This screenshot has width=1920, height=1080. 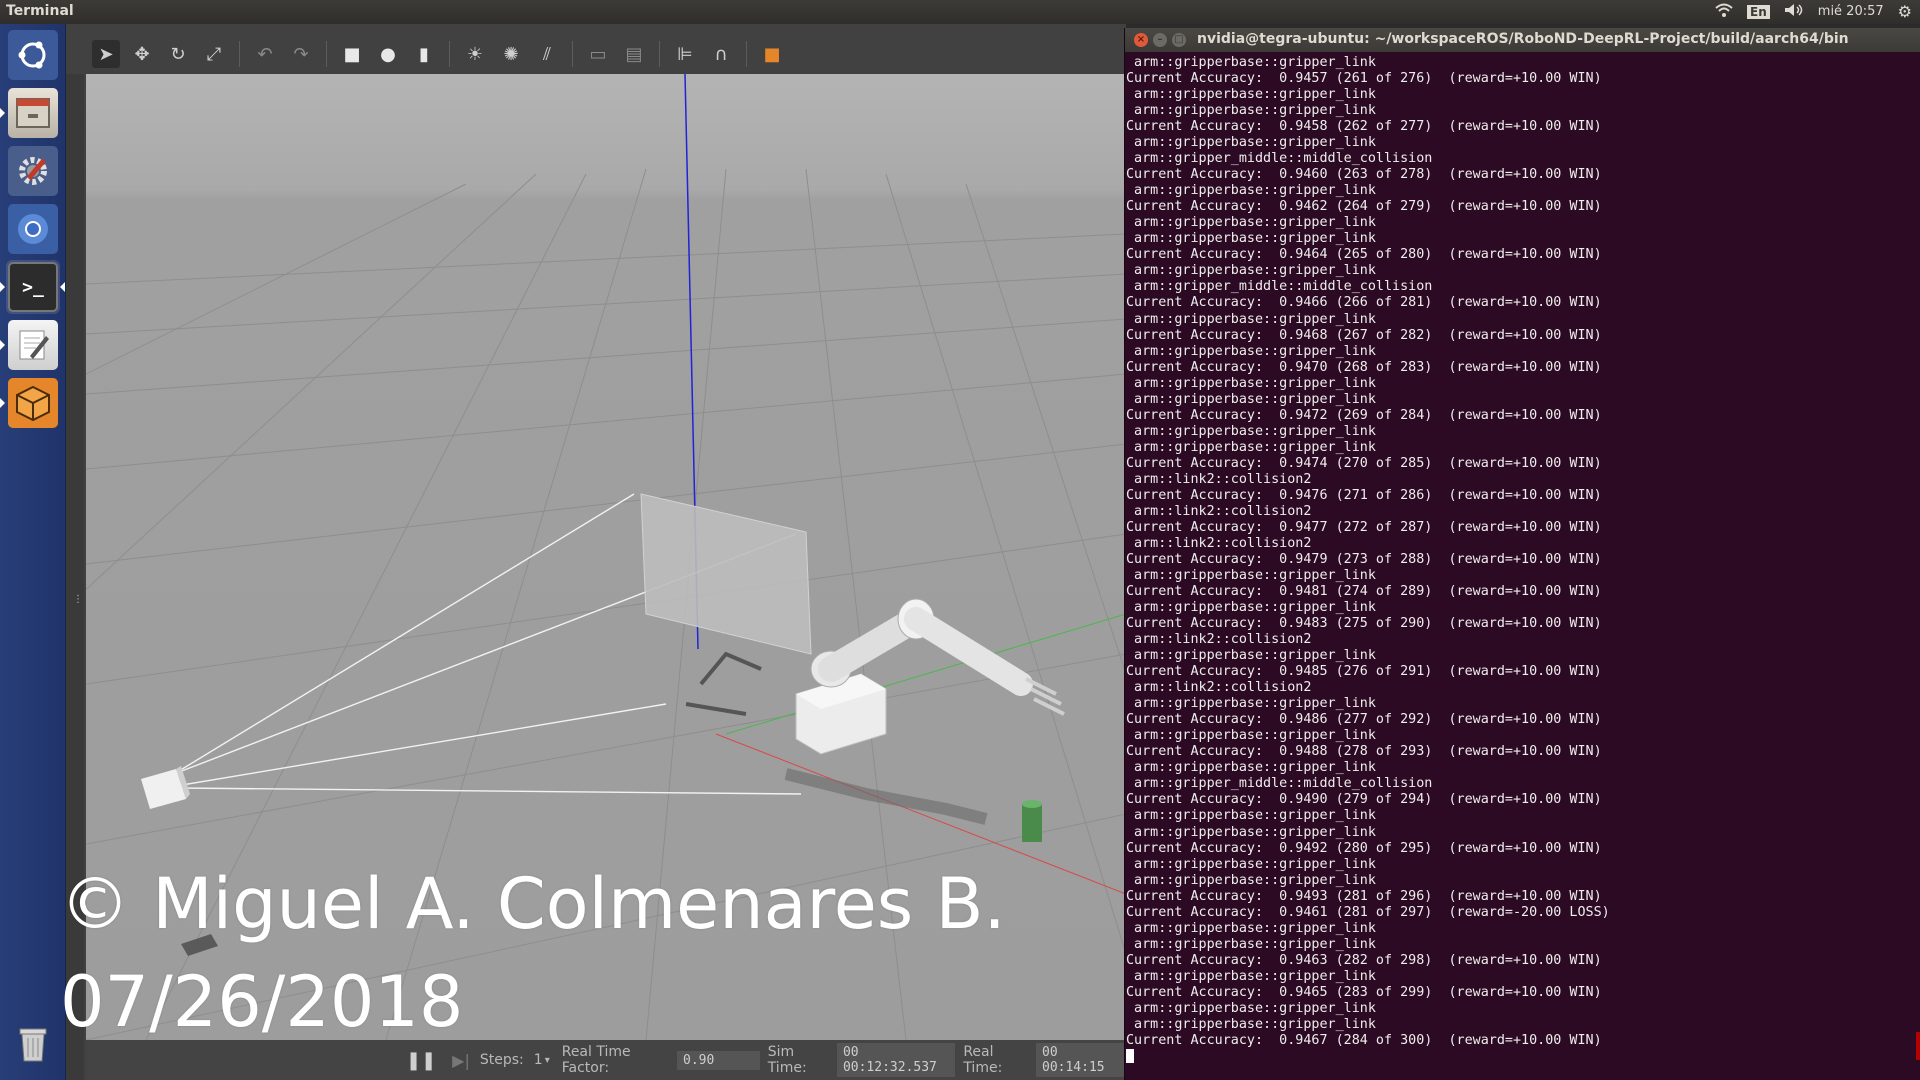 I want to click on cylinder-shape-button: ▮, so click(x=424, y=54).